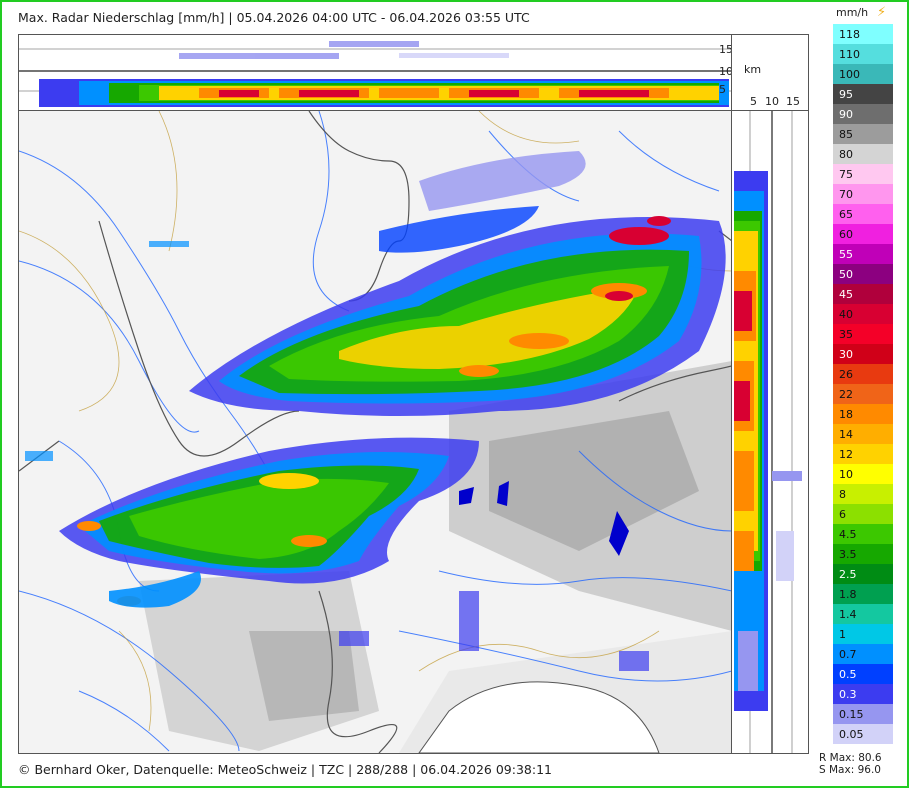 The height and width of the screenshot is (788, 909). What do you see at coordinates (863, 274) in the screenshot?
I see `legend-entry: 50` at bounding box center [863, 274].